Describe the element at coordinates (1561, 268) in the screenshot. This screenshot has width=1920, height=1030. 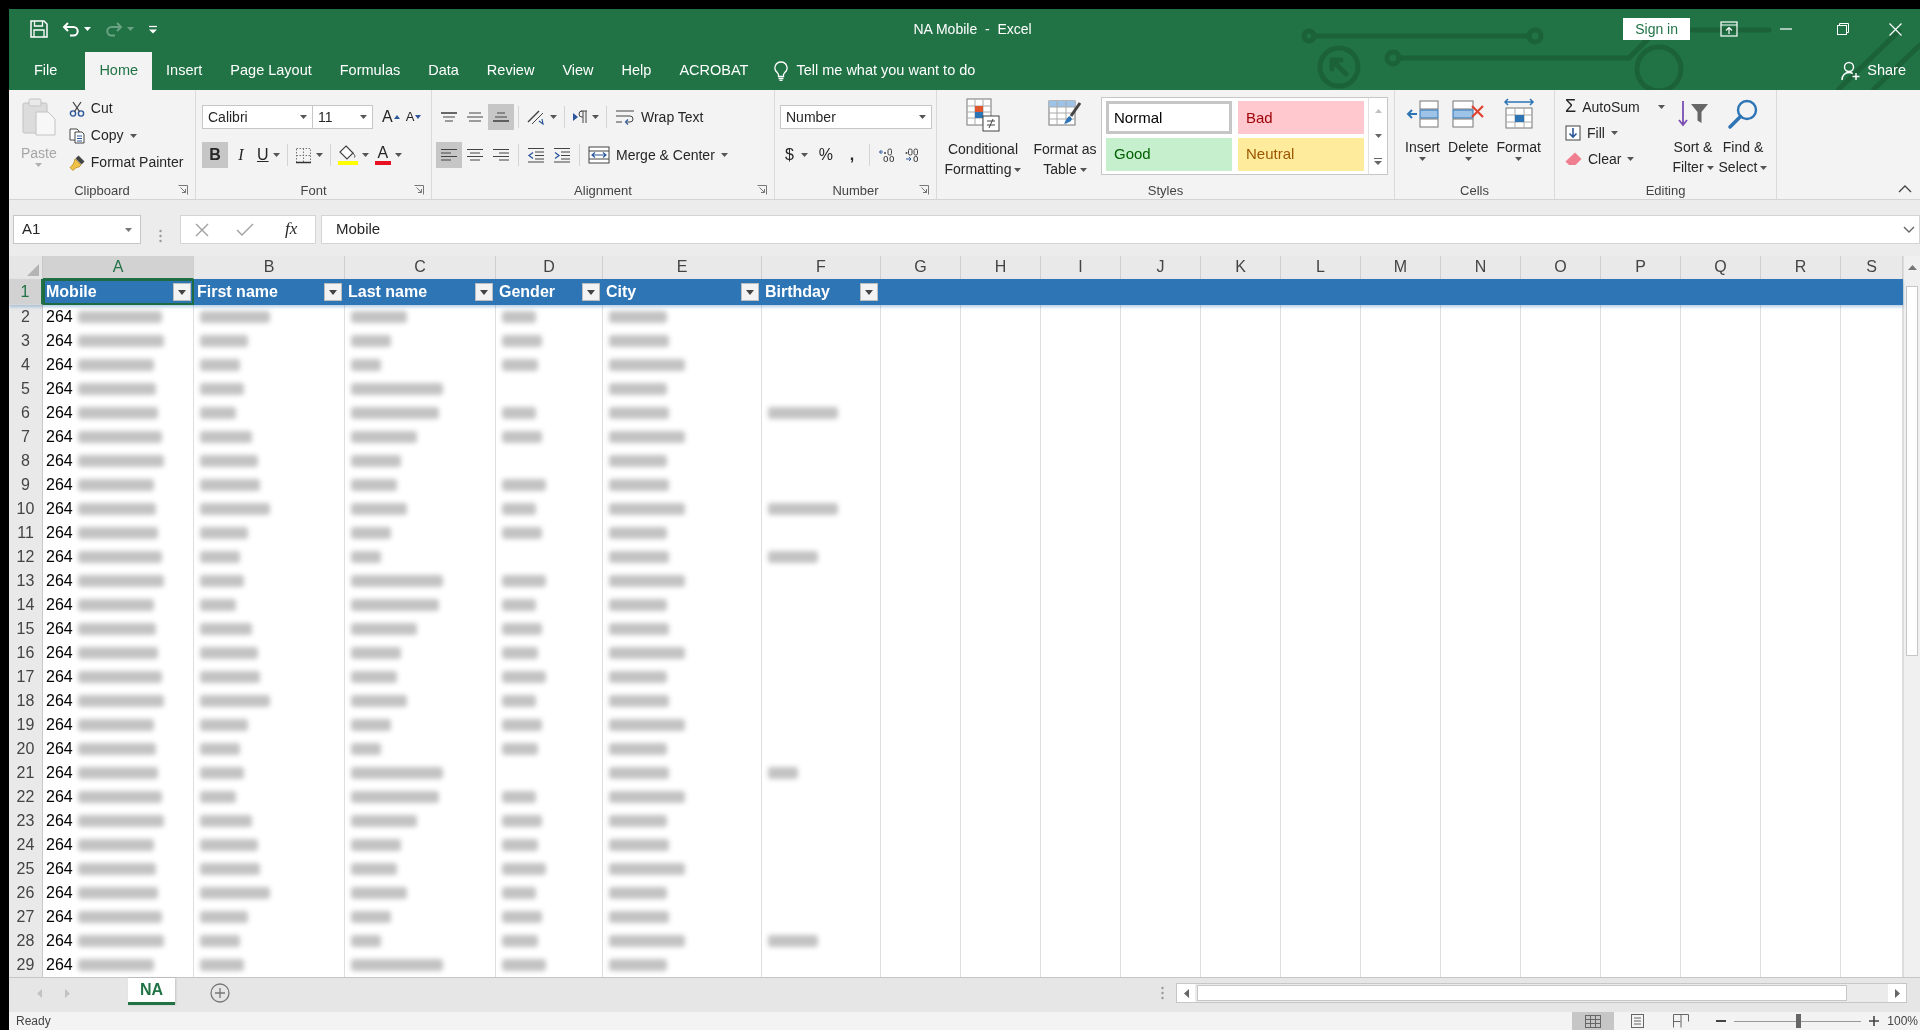
I see `column-header: O` at that location.